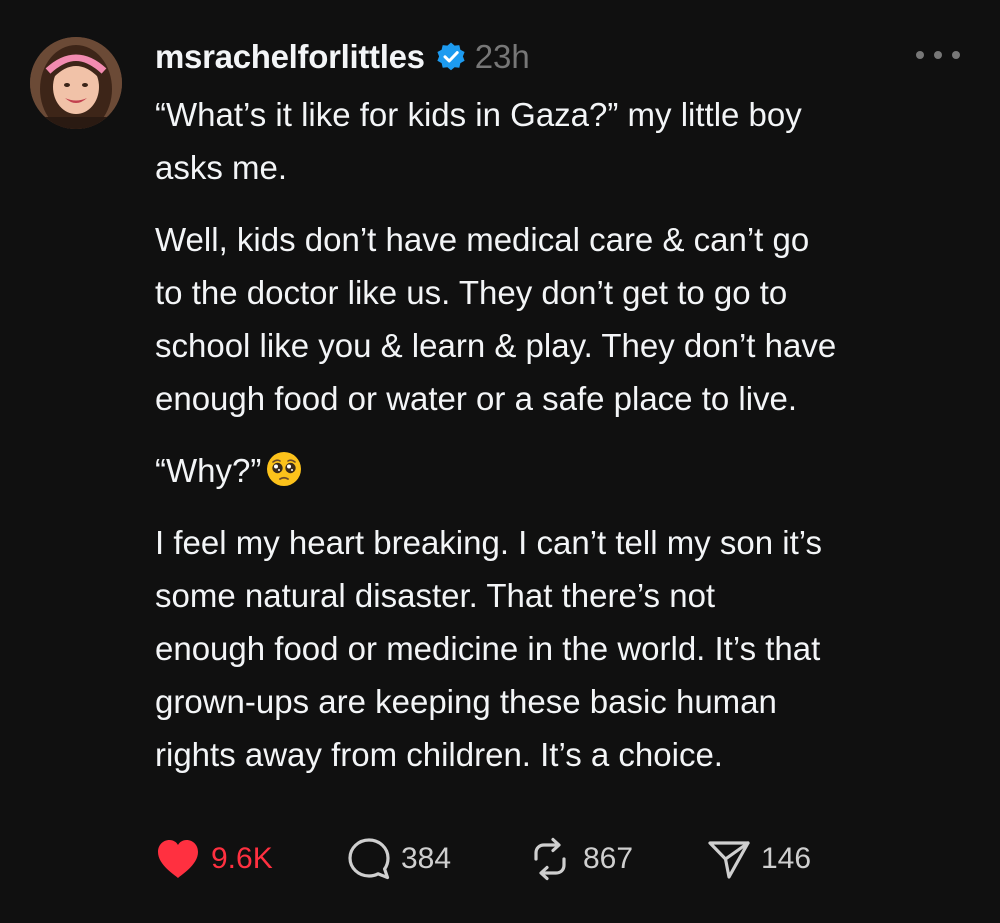  What do you see at coordinates (466, 701) in the screenshot?
I see `post-text-line: grown-ups are keeping these basic human` at bounding box center [466, 701].